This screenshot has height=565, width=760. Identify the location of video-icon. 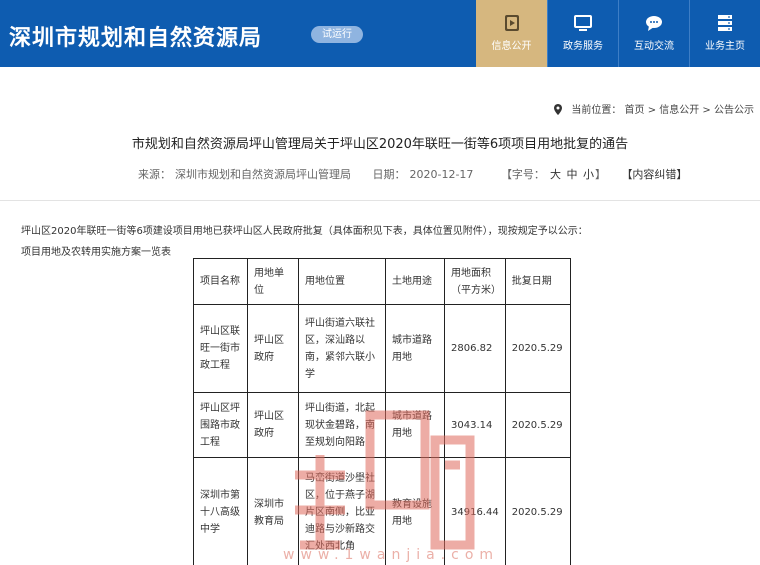
(511, 23).